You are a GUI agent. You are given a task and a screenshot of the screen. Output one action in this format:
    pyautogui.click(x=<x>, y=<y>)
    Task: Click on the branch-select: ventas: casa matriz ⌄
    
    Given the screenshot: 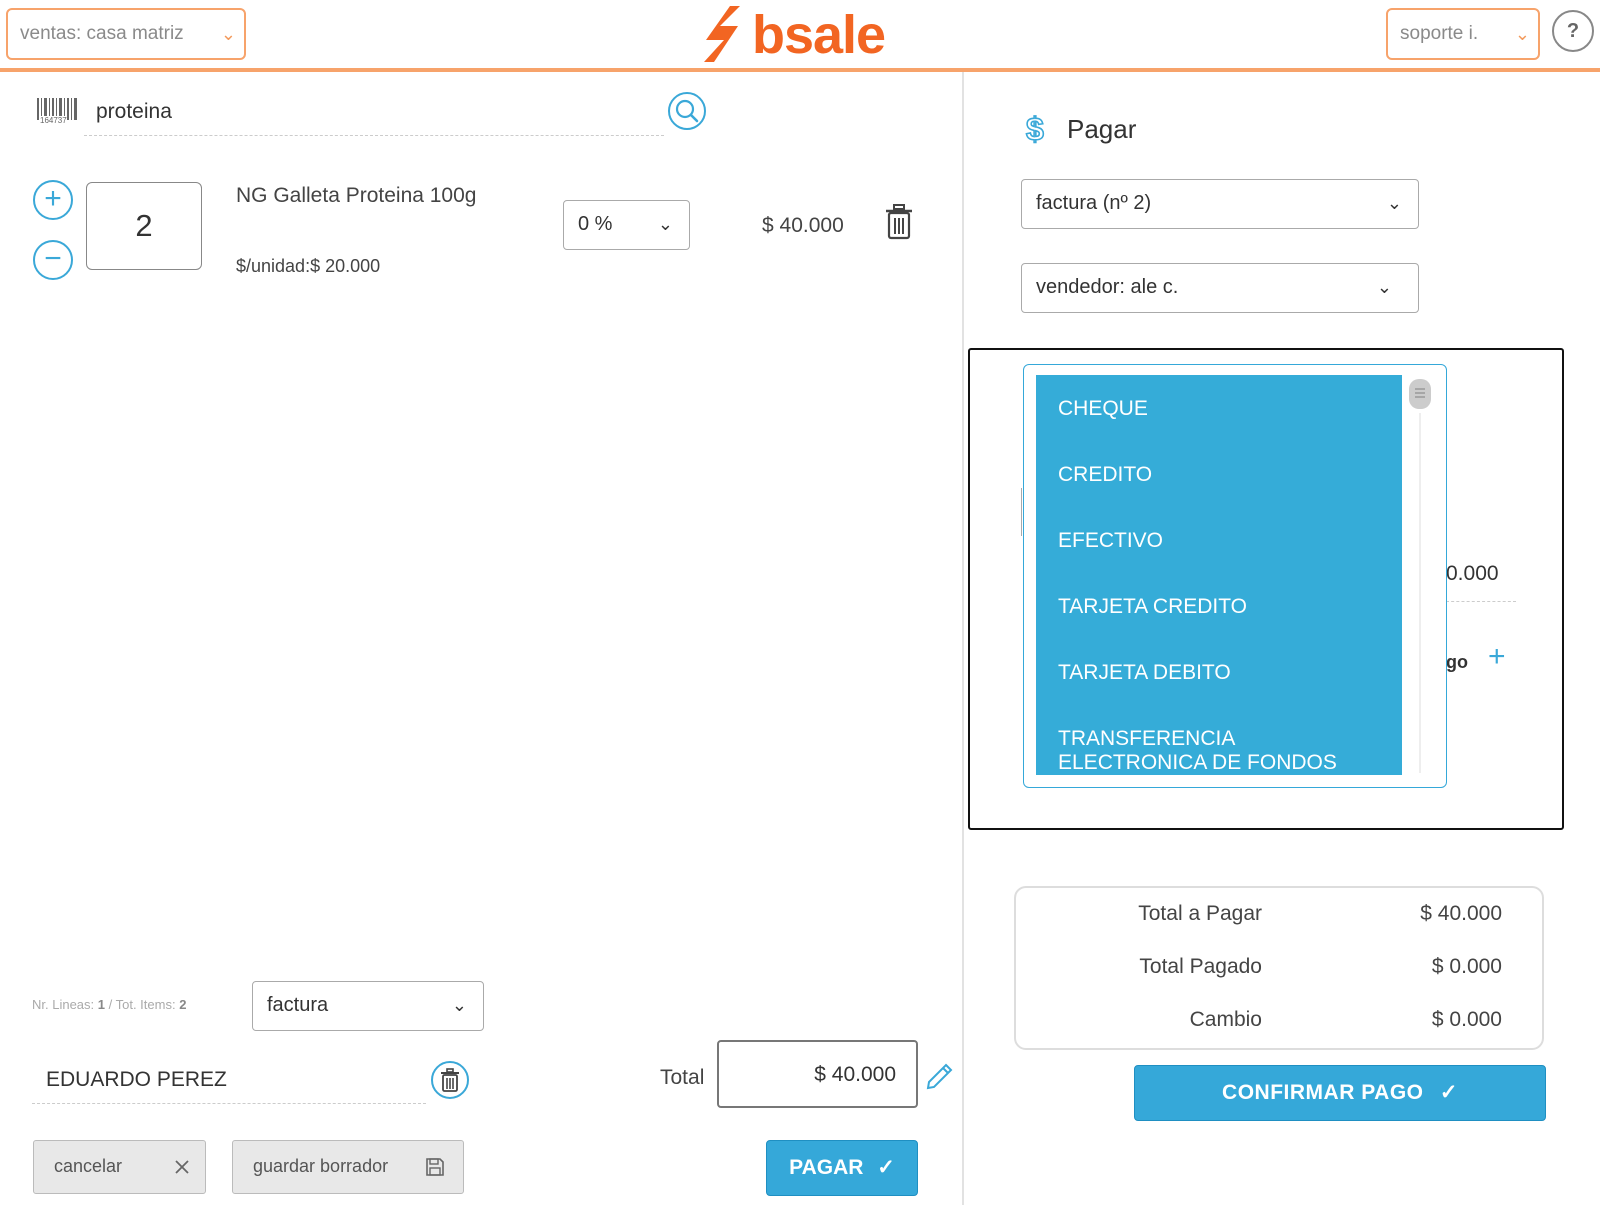 What is the action you would take?
    pyautogui.click(x=126, y=34)
    